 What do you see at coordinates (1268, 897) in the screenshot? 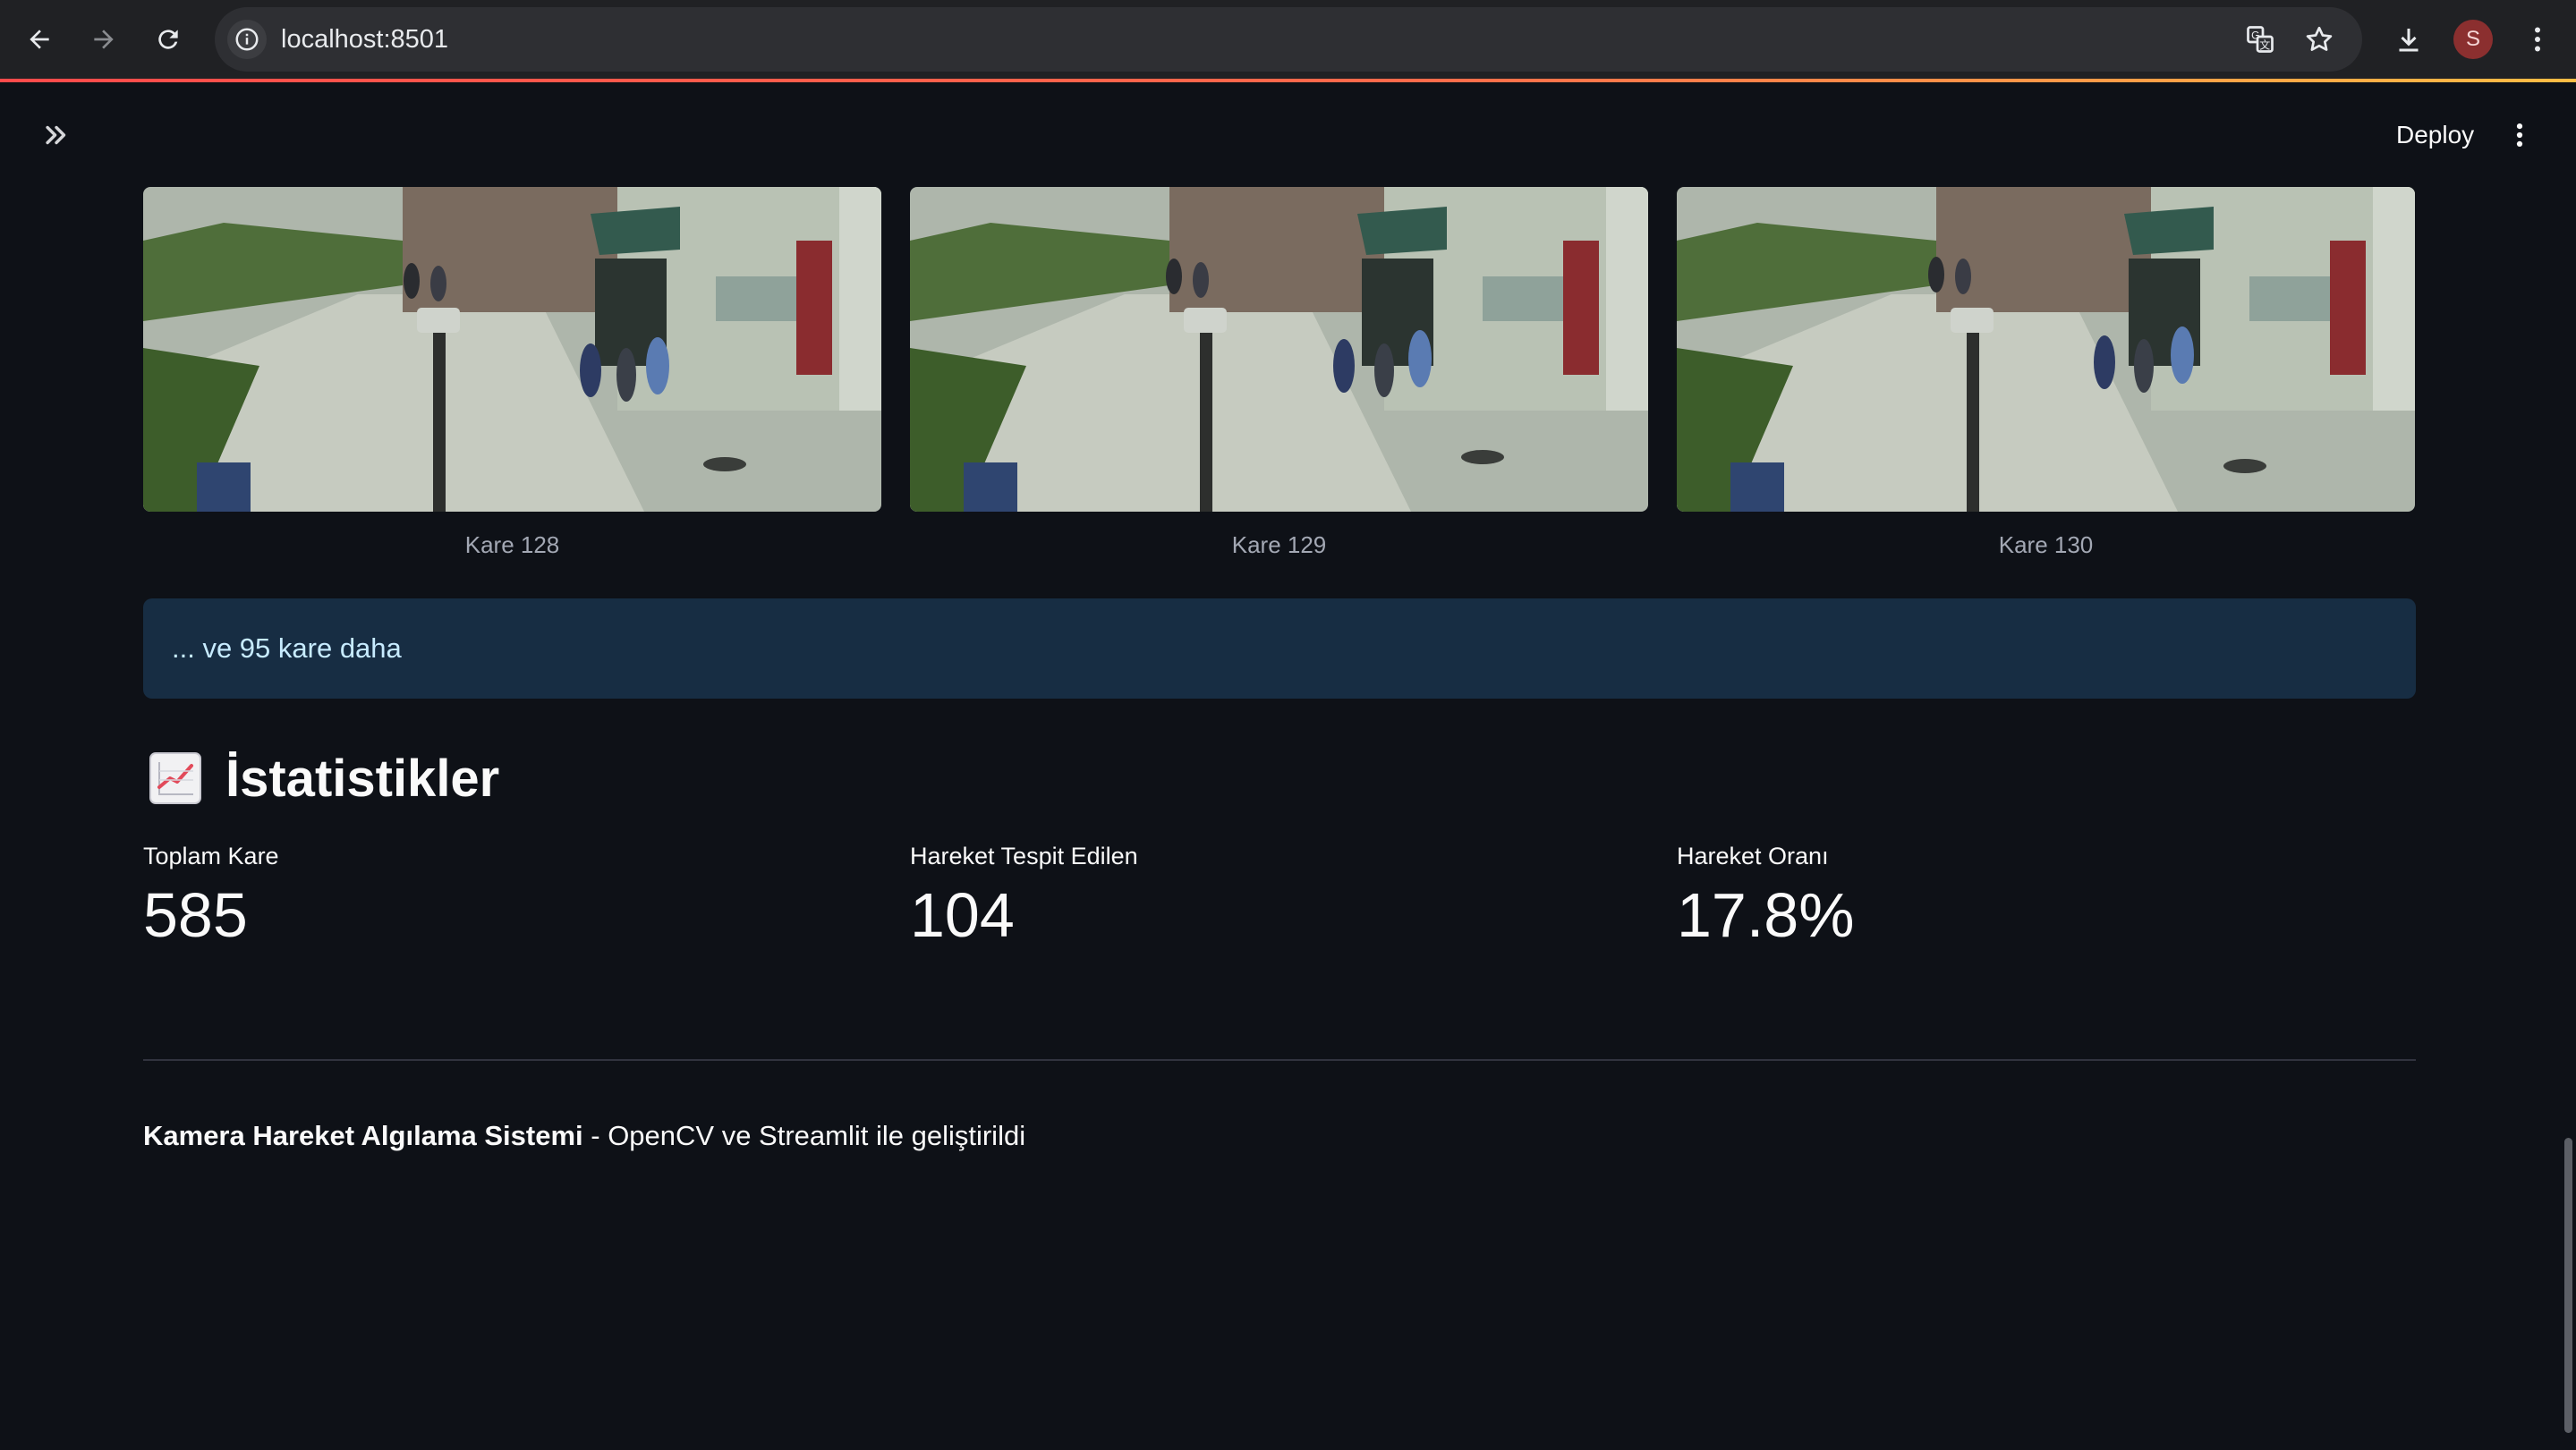
I see `metric-motion-detected: Hareket Tespit Edilen 104` at bounding box center [1268, 897].